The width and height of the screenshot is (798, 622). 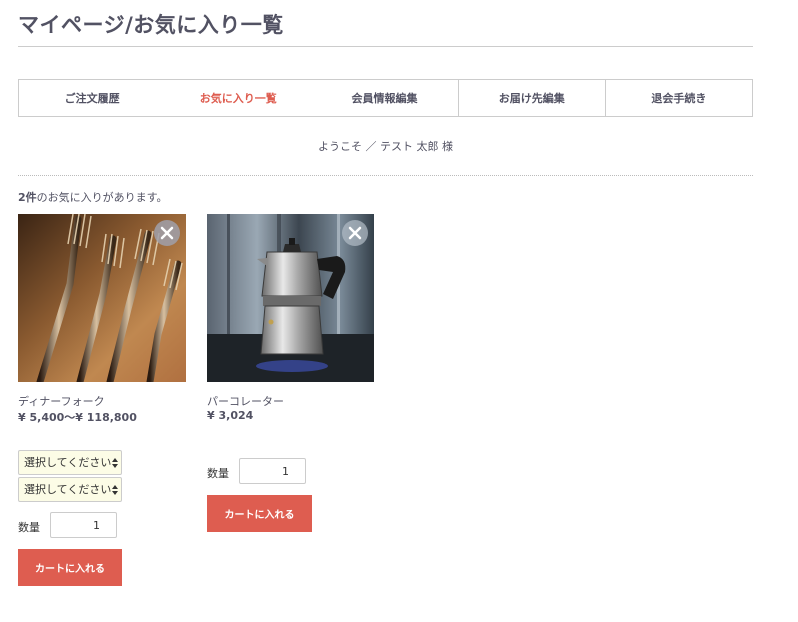 I want to click on variant-select-1: 選択してください, so click(x=70, y=462).